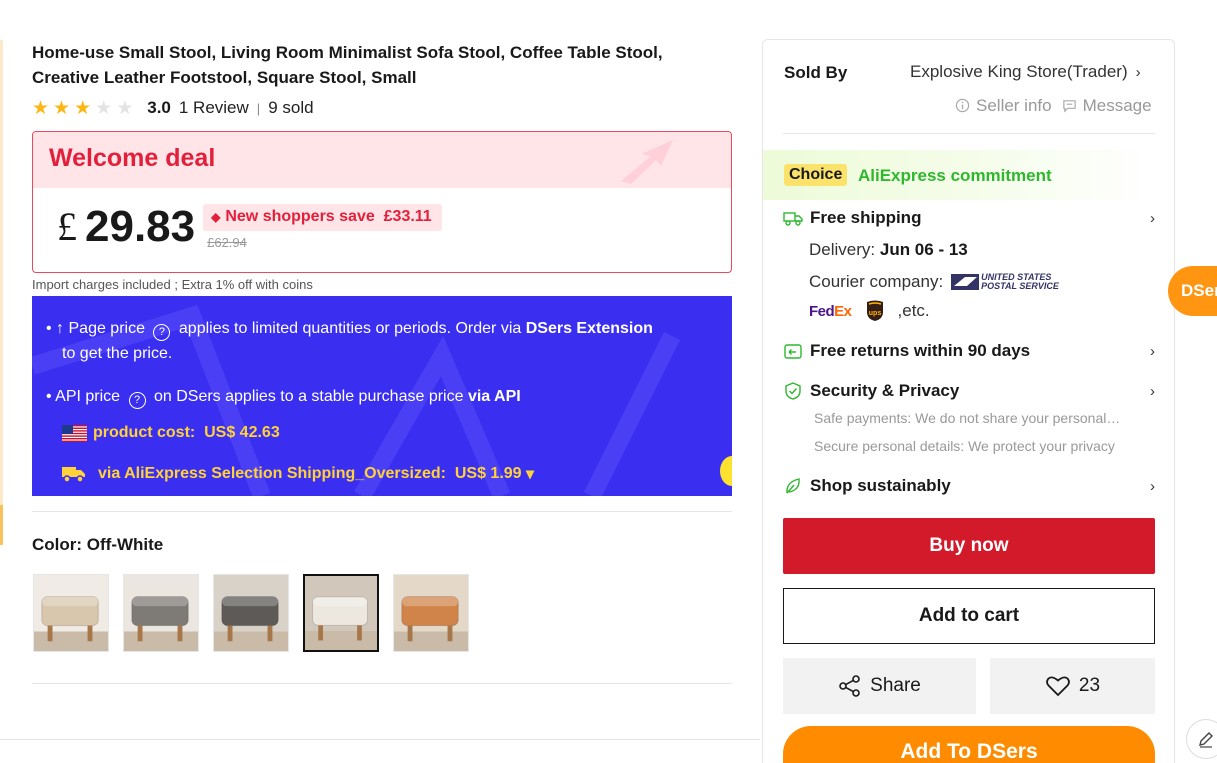  Describe the element at coordinates (1, 280) in the screenshot. I see `left-edge-bar` at that location.